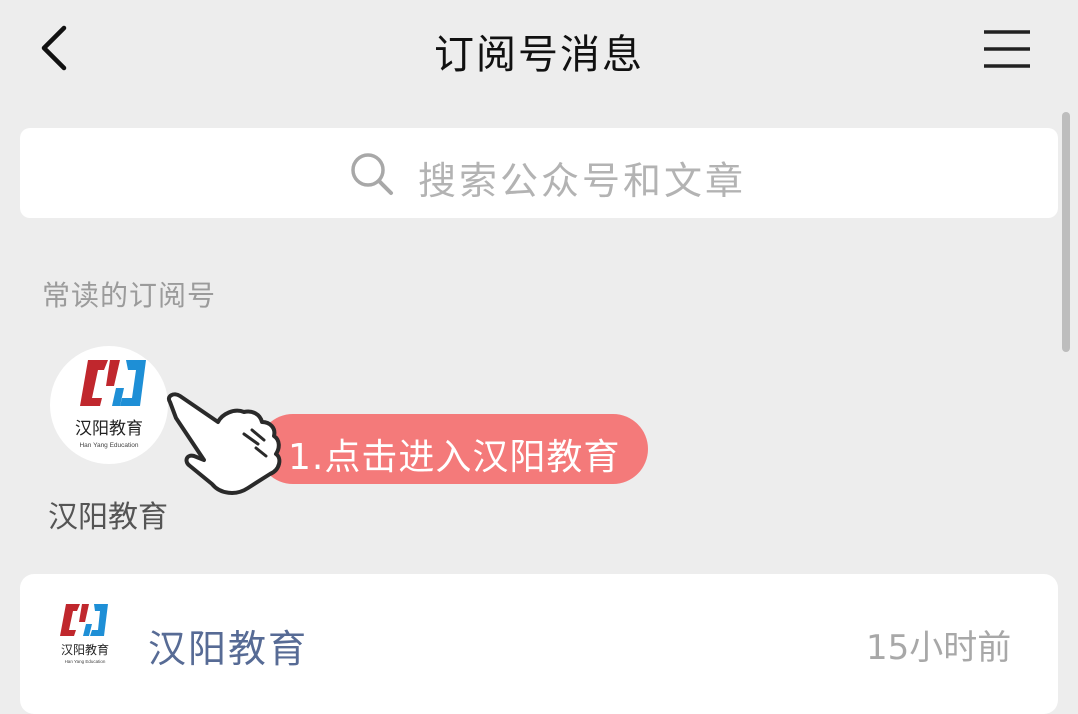 Image resolution: width=1078 pixels, height=714 pixels. Describe the element at coordinates (228, 649) in the screenshot. I see `message-account-name: 汉阳教育` at that location.